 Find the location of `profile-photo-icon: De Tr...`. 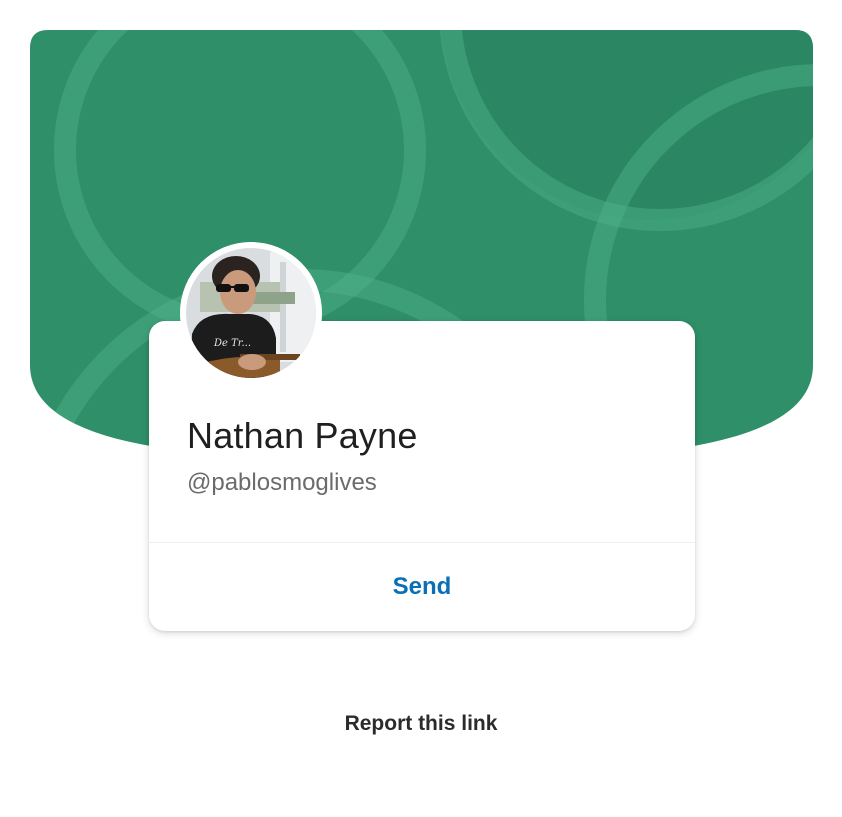

profile-photo-icon: De Tr... is located at coordinates (251, 313).